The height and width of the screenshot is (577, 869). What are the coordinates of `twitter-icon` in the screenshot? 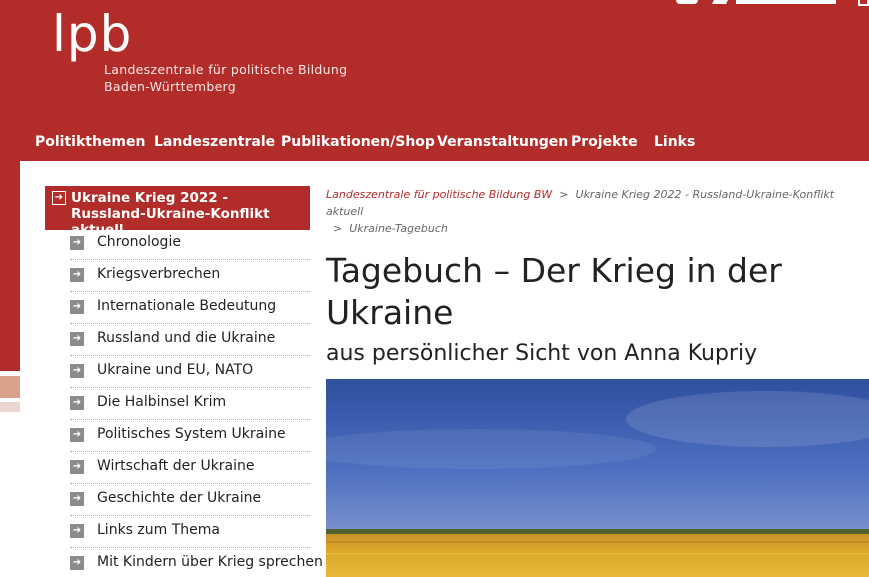 It's located at (720, 2).